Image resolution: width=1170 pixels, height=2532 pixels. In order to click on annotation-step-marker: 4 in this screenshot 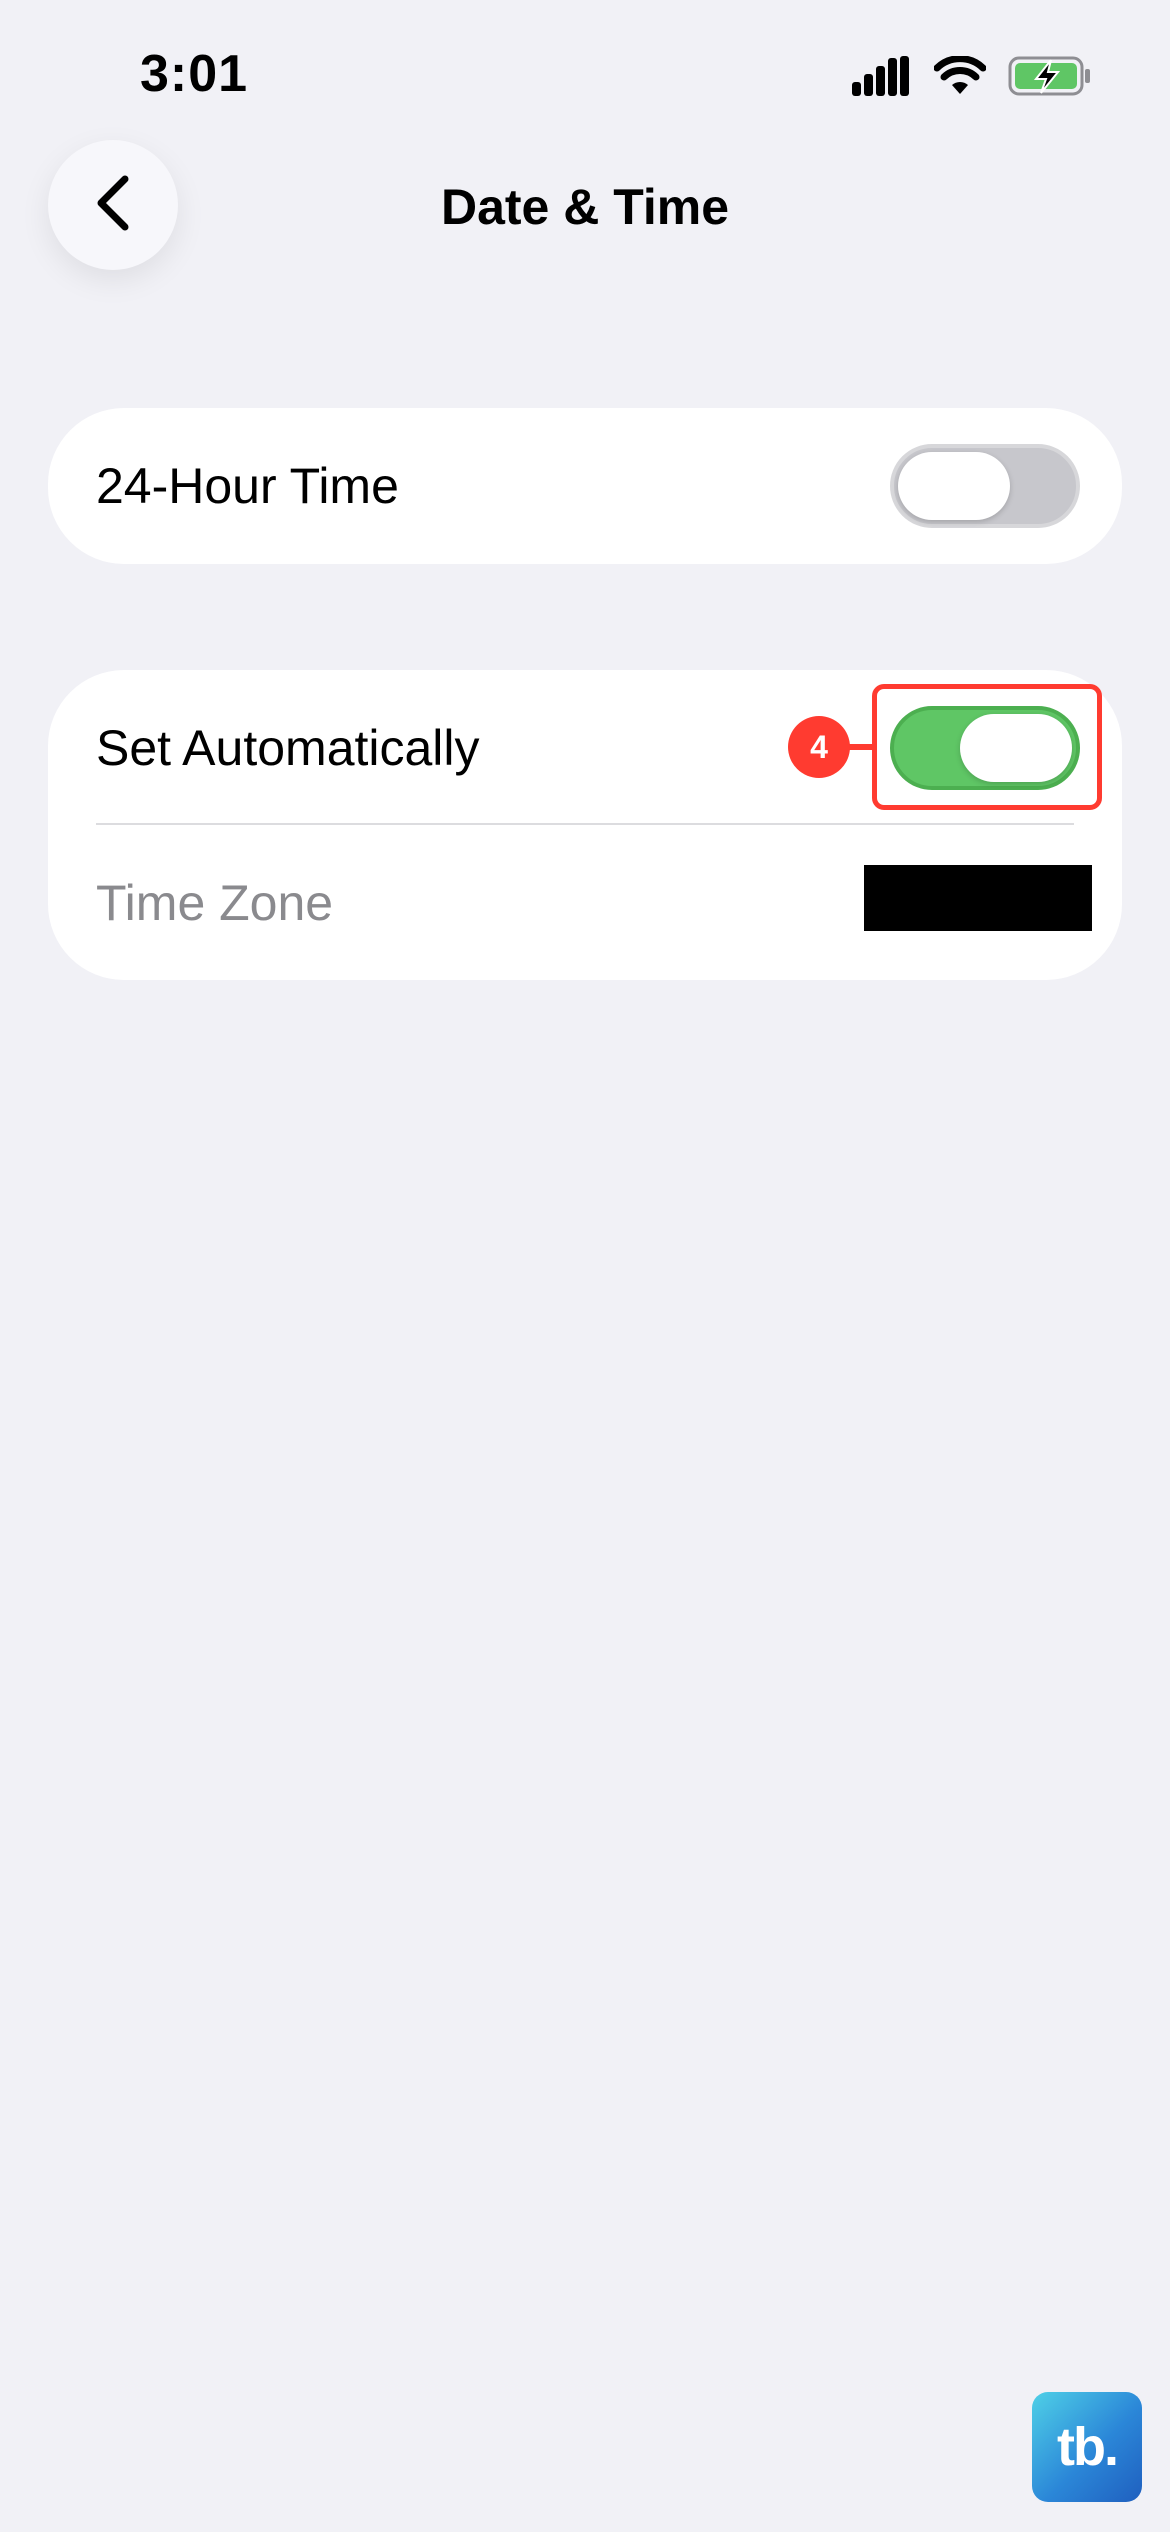, I will do `click(819, 747)`.